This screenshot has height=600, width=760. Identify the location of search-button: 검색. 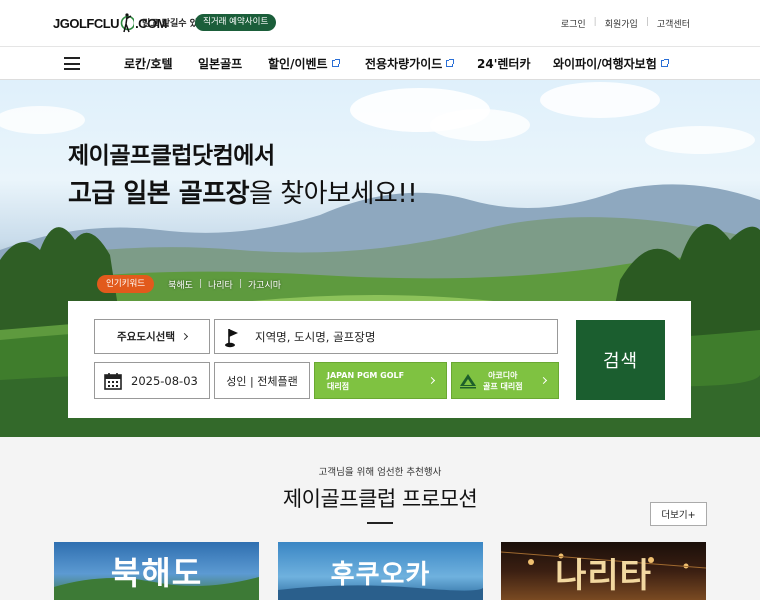
(620, 360).